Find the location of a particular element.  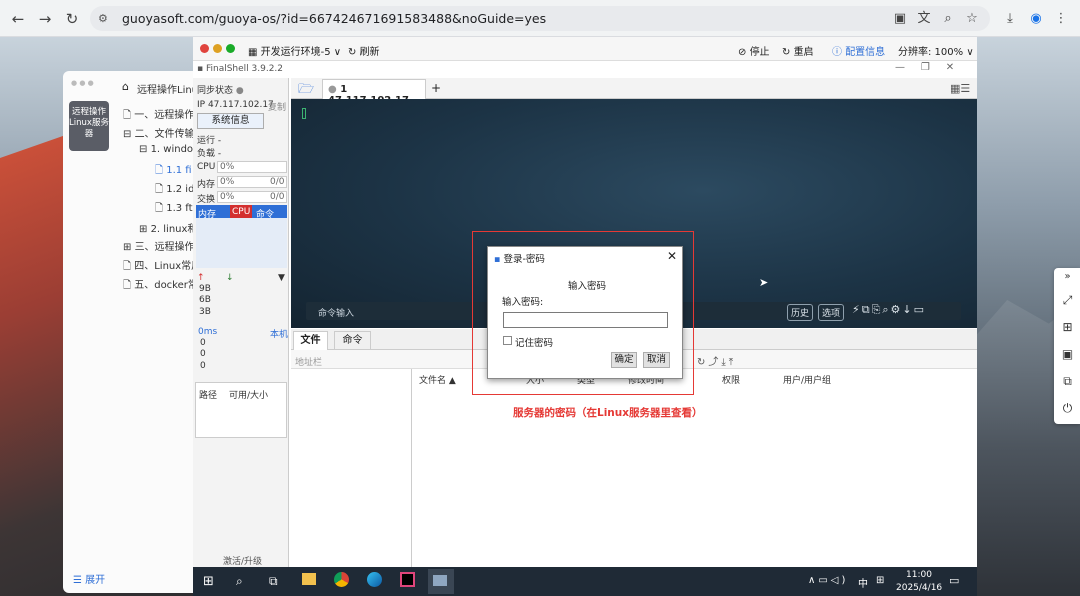

password-input is located at coordinates (585, 320).